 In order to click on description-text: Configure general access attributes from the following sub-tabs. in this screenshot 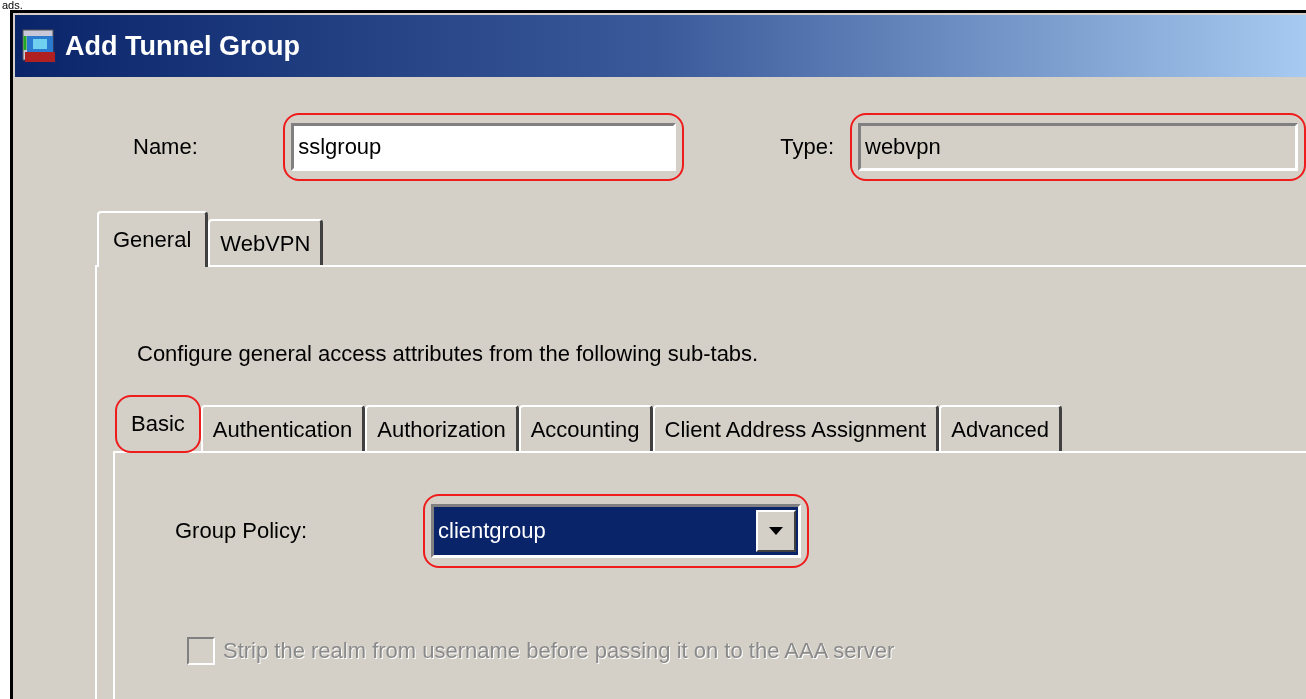, I will do `click(448, 354)`.